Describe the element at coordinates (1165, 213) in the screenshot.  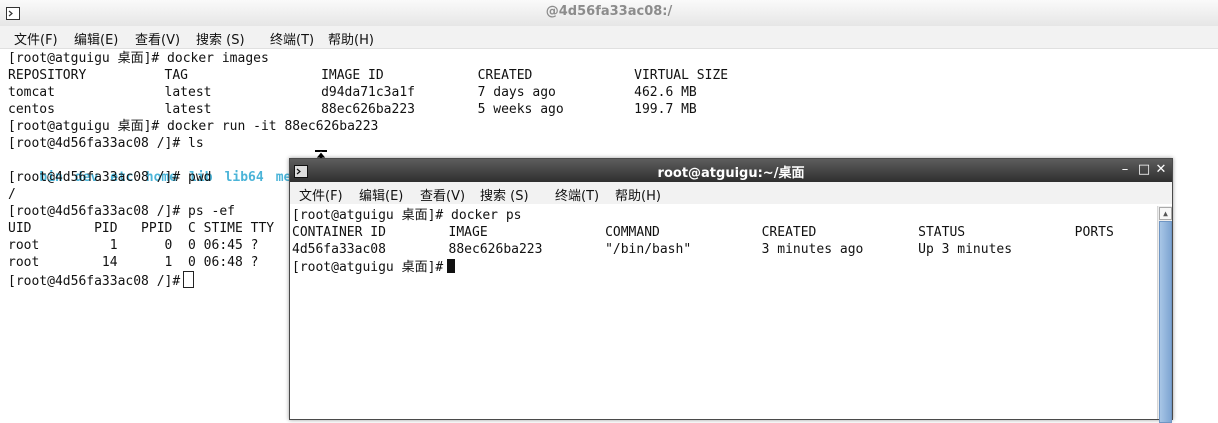
I see `scroll-up-arrow-icon: ▲` at that location.